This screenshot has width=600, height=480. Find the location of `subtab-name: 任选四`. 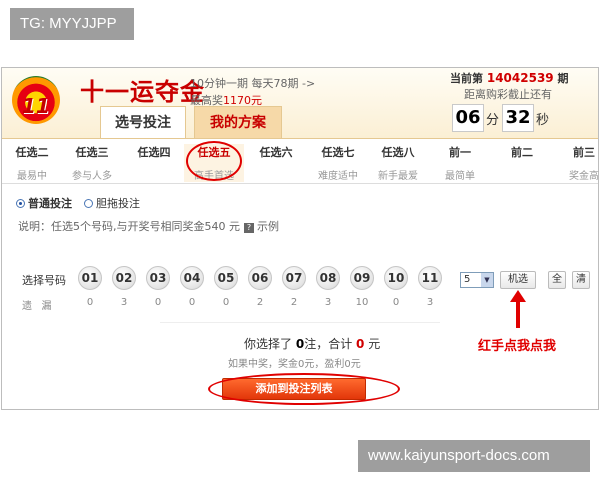

subtab-name: 任选四 is located at coordinates (154, 152).